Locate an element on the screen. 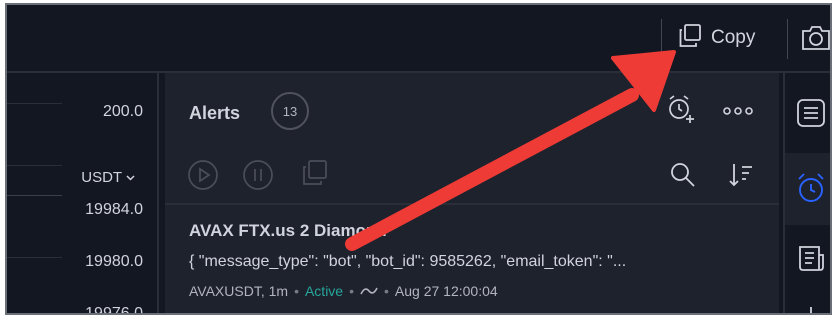 The image size is (837, 319). pause-icon is located at coordinates (258, 177).